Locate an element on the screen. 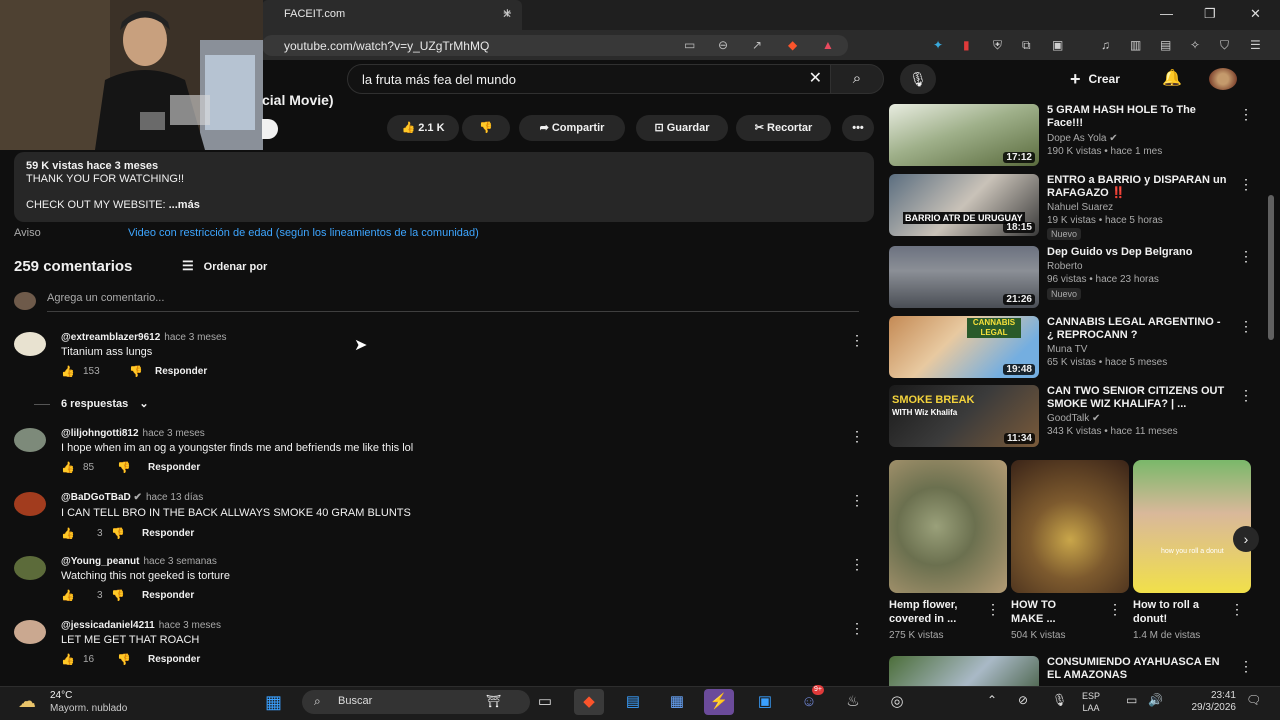 The image size is (1280, 720). display-icon: ▭ is located at coordinates (1131, 700).